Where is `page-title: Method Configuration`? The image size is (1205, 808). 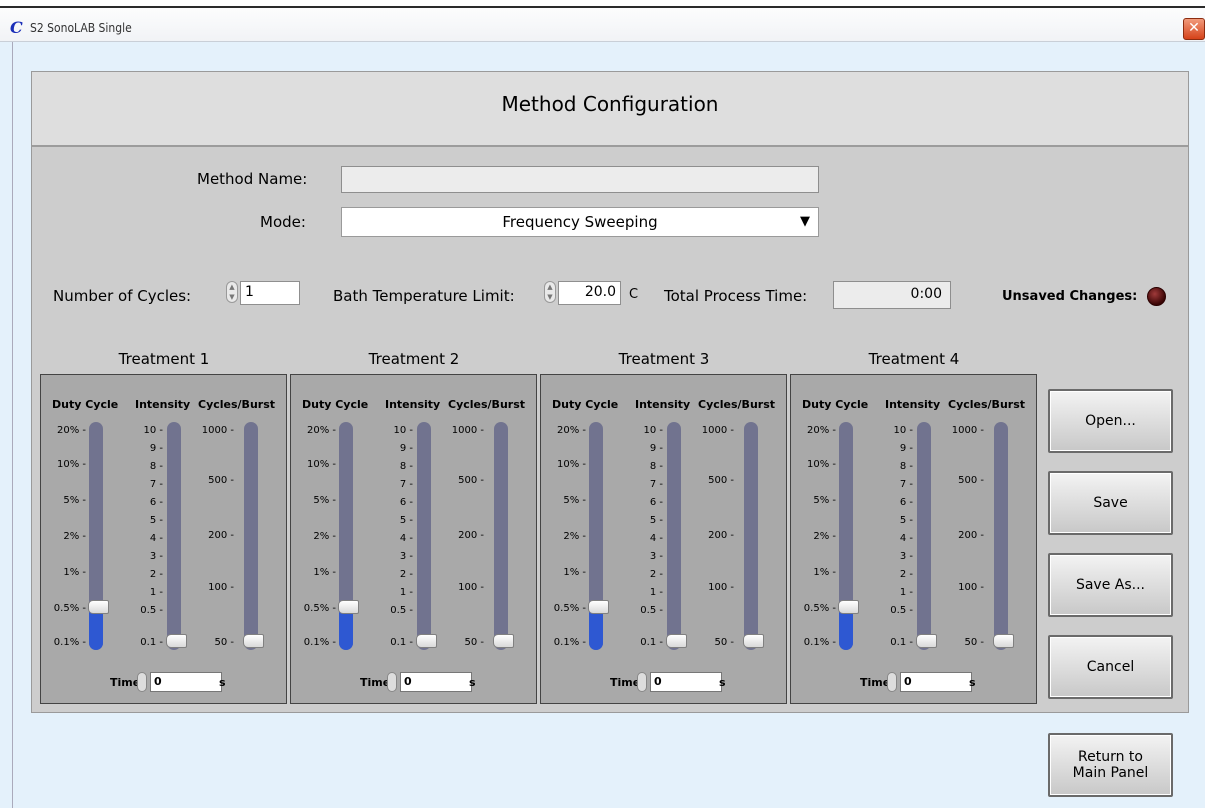 page-title: Method Configuration is located at coordinates (610, 109).